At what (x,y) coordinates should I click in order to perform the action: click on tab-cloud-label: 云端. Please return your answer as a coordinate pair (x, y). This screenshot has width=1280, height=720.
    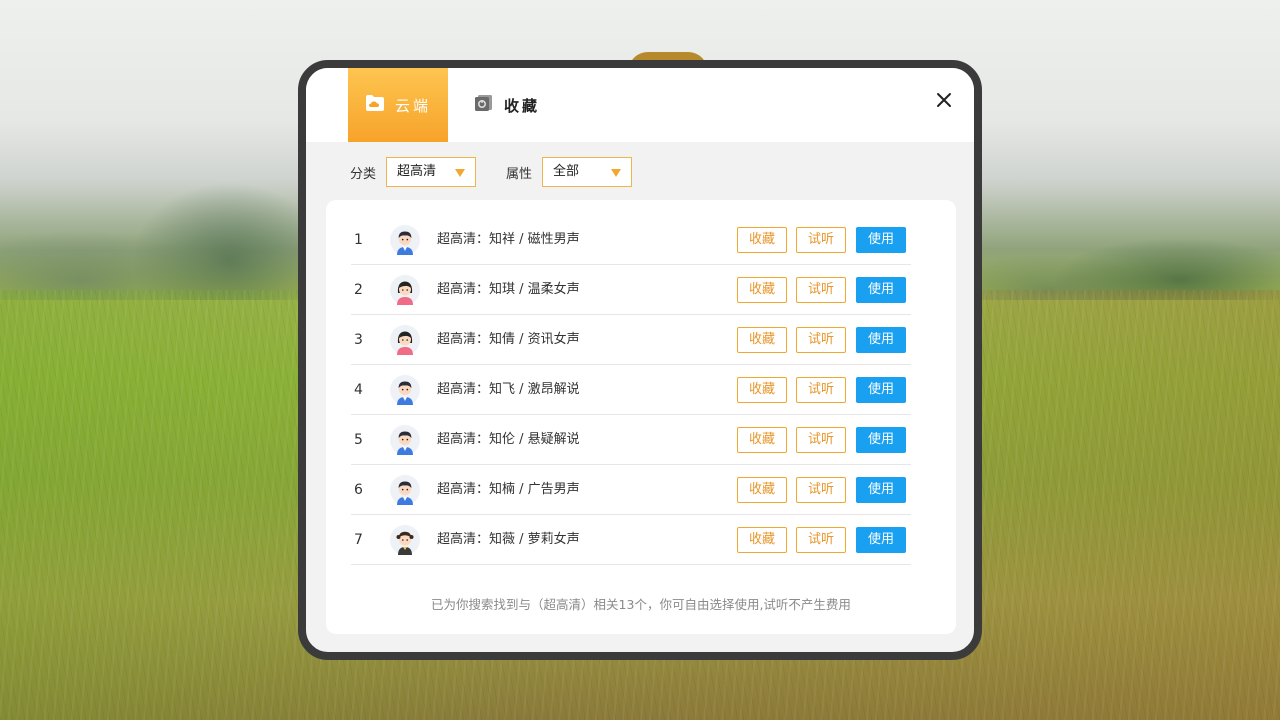
    Looking at the image, I should click on (412, 105).